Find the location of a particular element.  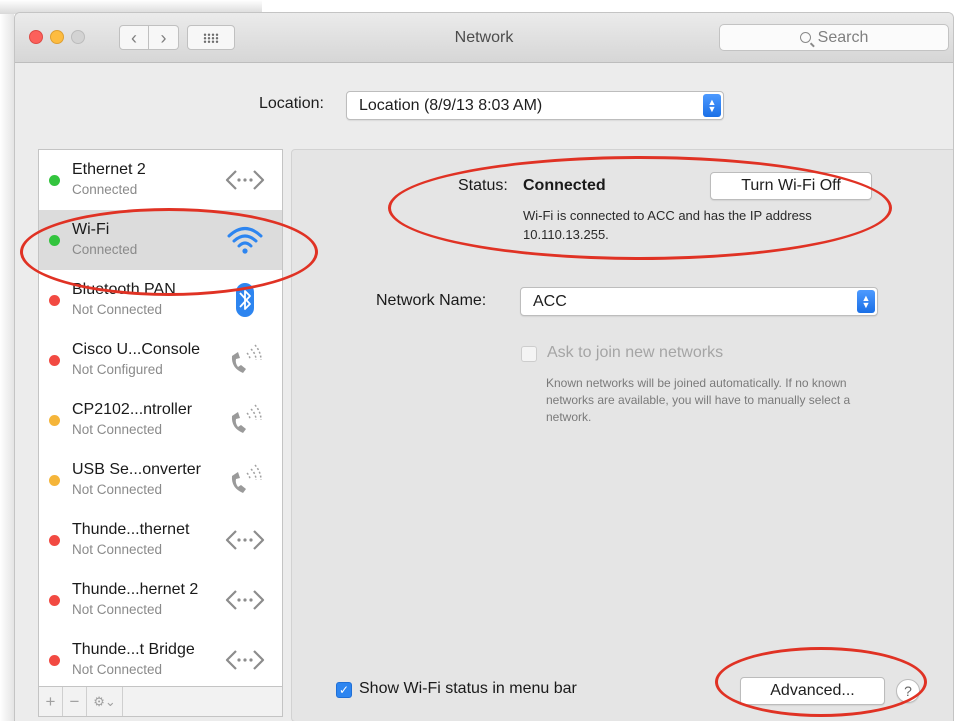

help-button: ? is located at coordinates (908, 691).